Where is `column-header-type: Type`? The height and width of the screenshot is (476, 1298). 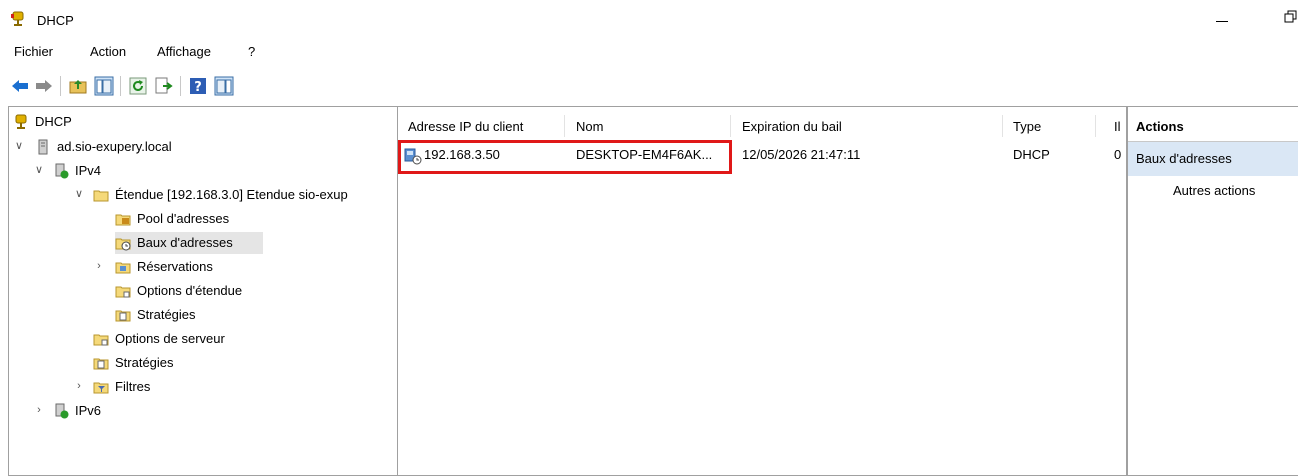 column-header-type: Type is located at coordinates (1027, 126).